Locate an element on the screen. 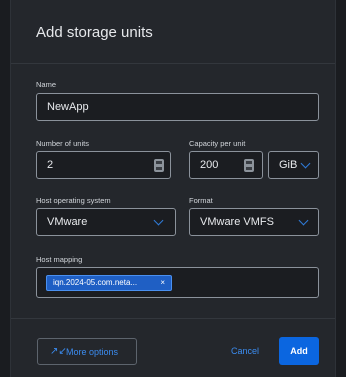 This screenshot has width=346, height=377. expand-icon: ↗↙ is located at coordinates (58, 351).